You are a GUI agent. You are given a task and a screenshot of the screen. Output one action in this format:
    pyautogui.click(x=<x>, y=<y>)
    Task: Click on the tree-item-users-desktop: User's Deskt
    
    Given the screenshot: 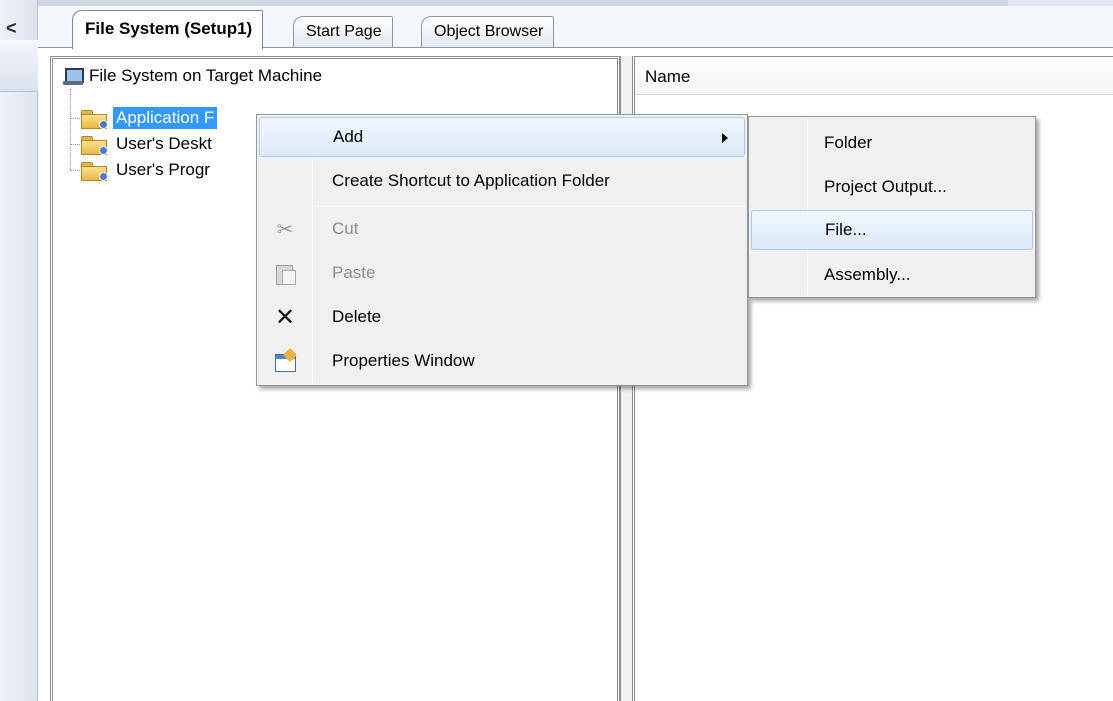 What is the action you would take?
    pyautogui.click(x=148, y=144)
    